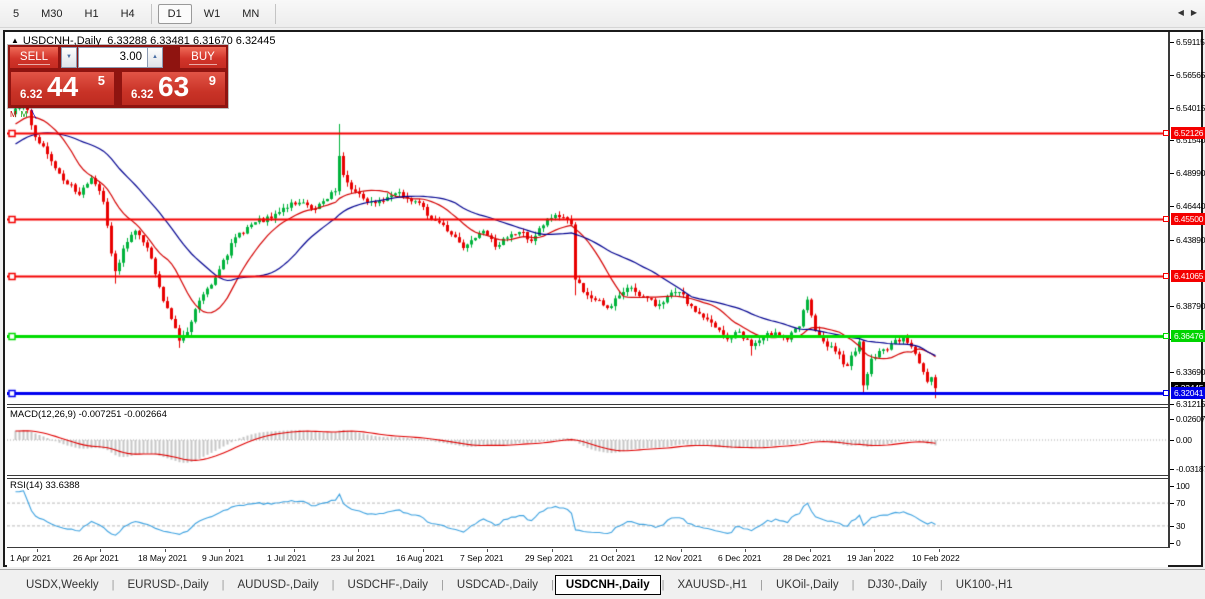  Describe the element at coordinates (250, 14) in the screenshot. I see `timeframe-button-mn: MN` at that location.